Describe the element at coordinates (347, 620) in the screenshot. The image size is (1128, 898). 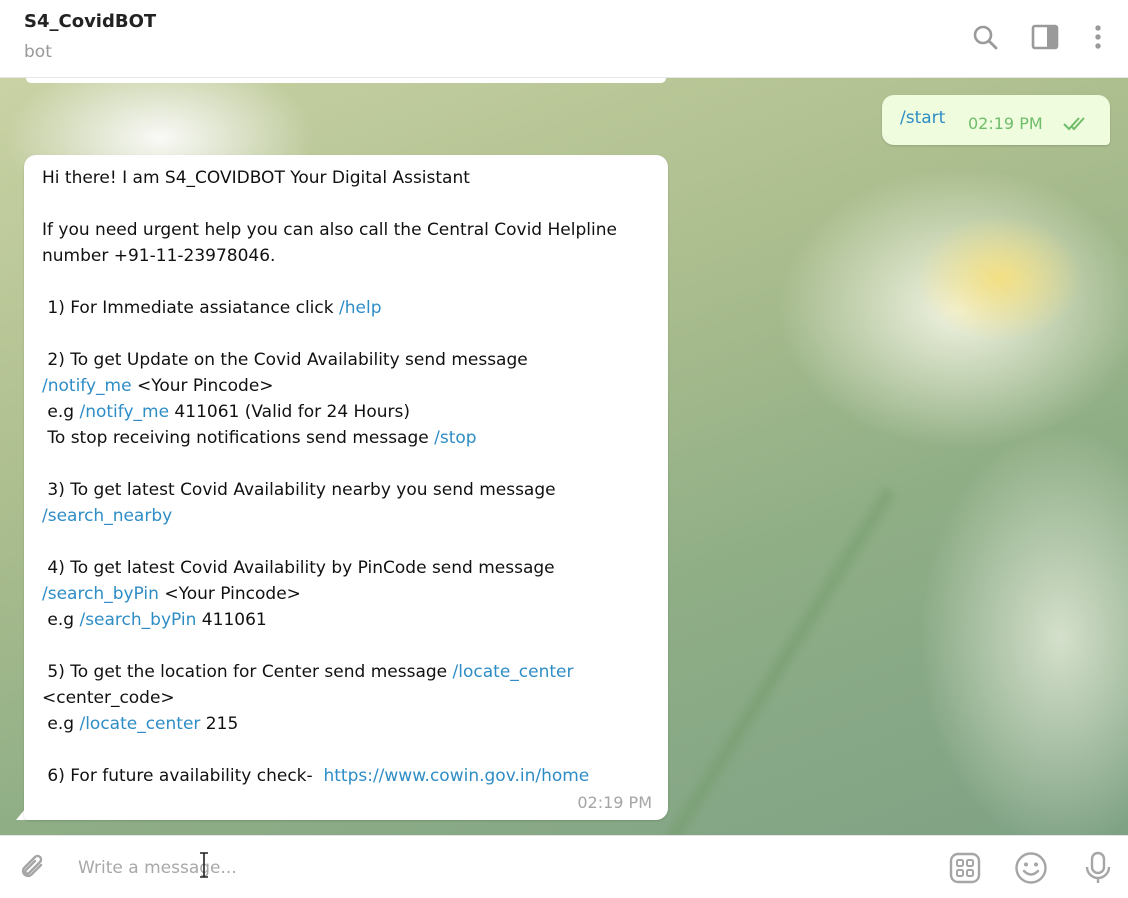
I see `message-line: e.g /search_byPin 411061` at that location.